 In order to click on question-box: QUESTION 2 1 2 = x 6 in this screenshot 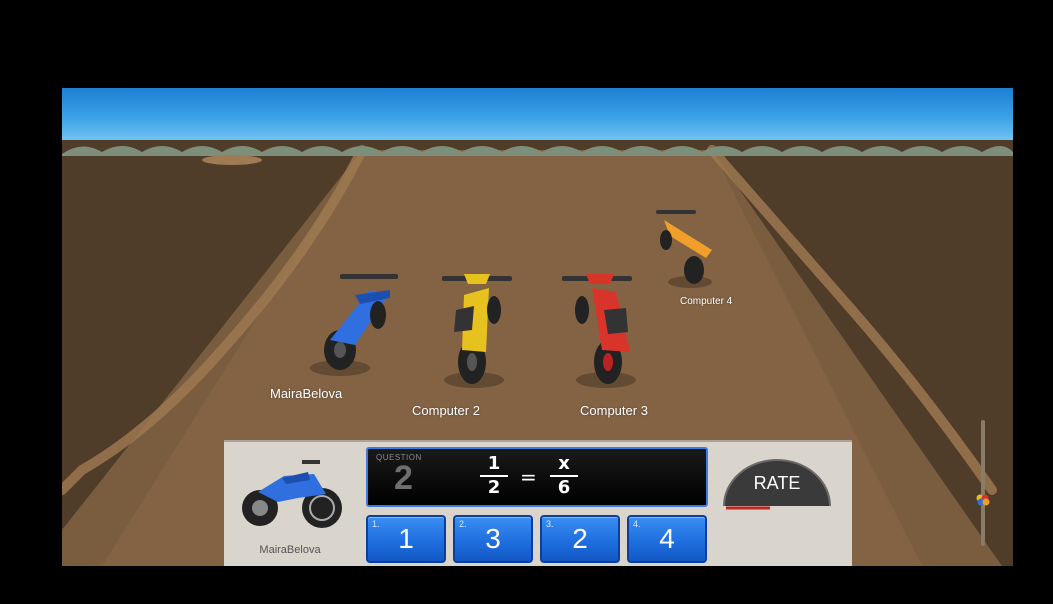, I will do `click(537, 477)`.